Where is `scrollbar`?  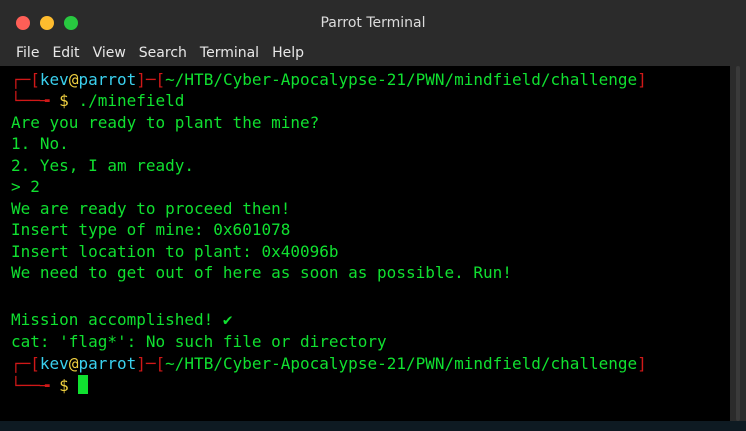
scrollbar is located at coordinates (738, 243).